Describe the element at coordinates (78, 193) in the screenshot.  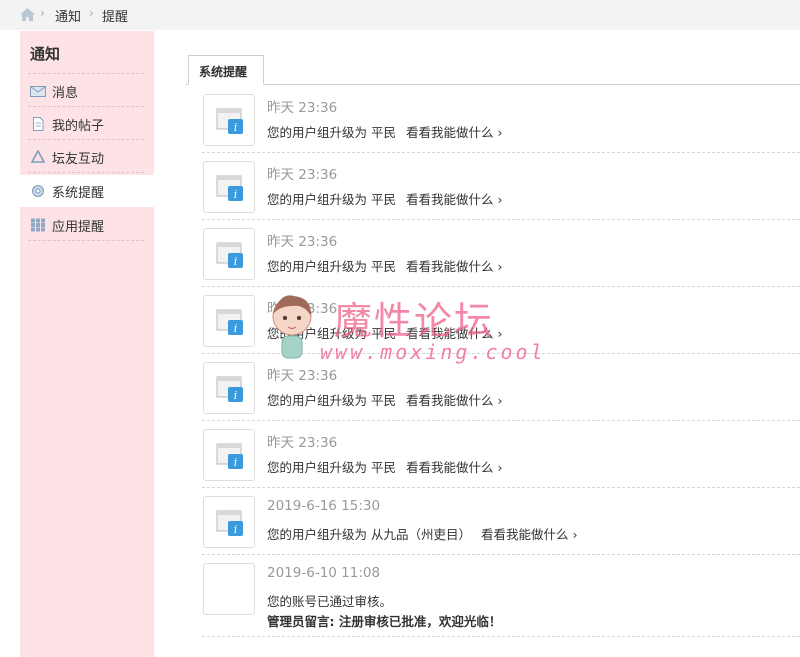
I see `sidebar-item-label: 系统提醒` at that location.